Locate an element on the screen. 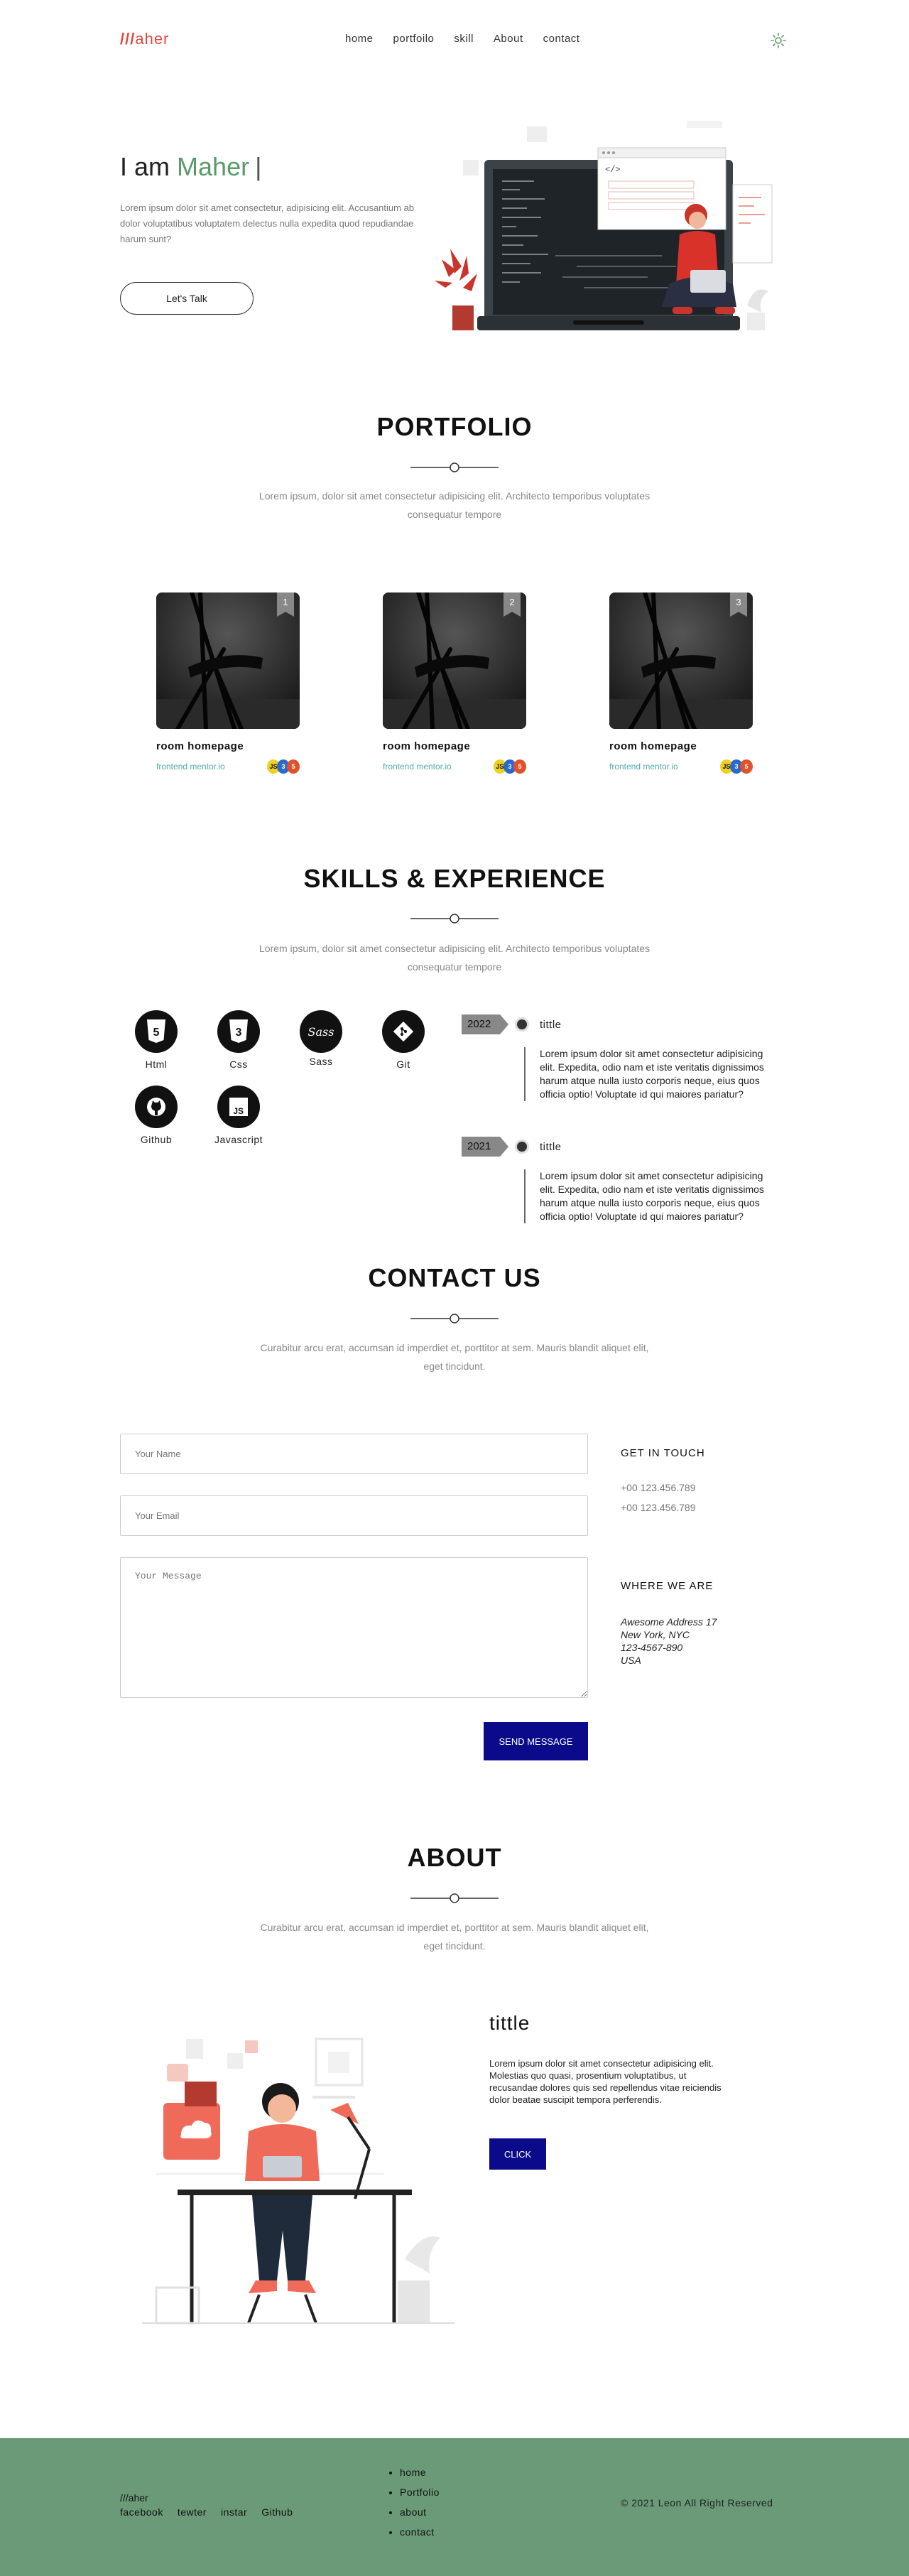  message-field is located at coordinates (354, 1627).